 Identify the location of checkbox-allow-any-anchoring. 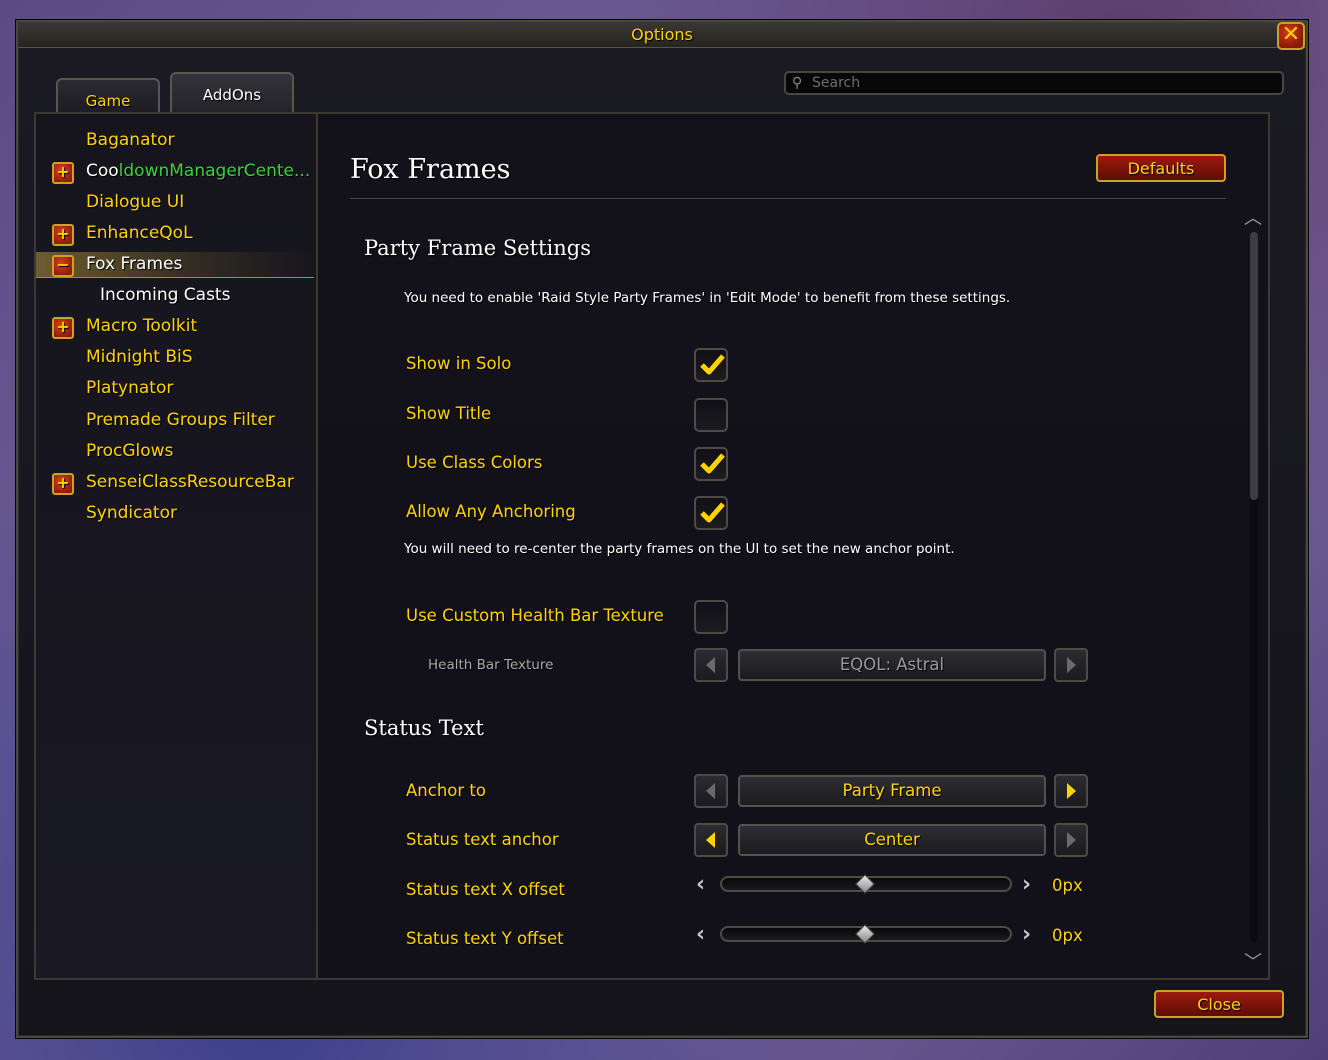
(711, 513).